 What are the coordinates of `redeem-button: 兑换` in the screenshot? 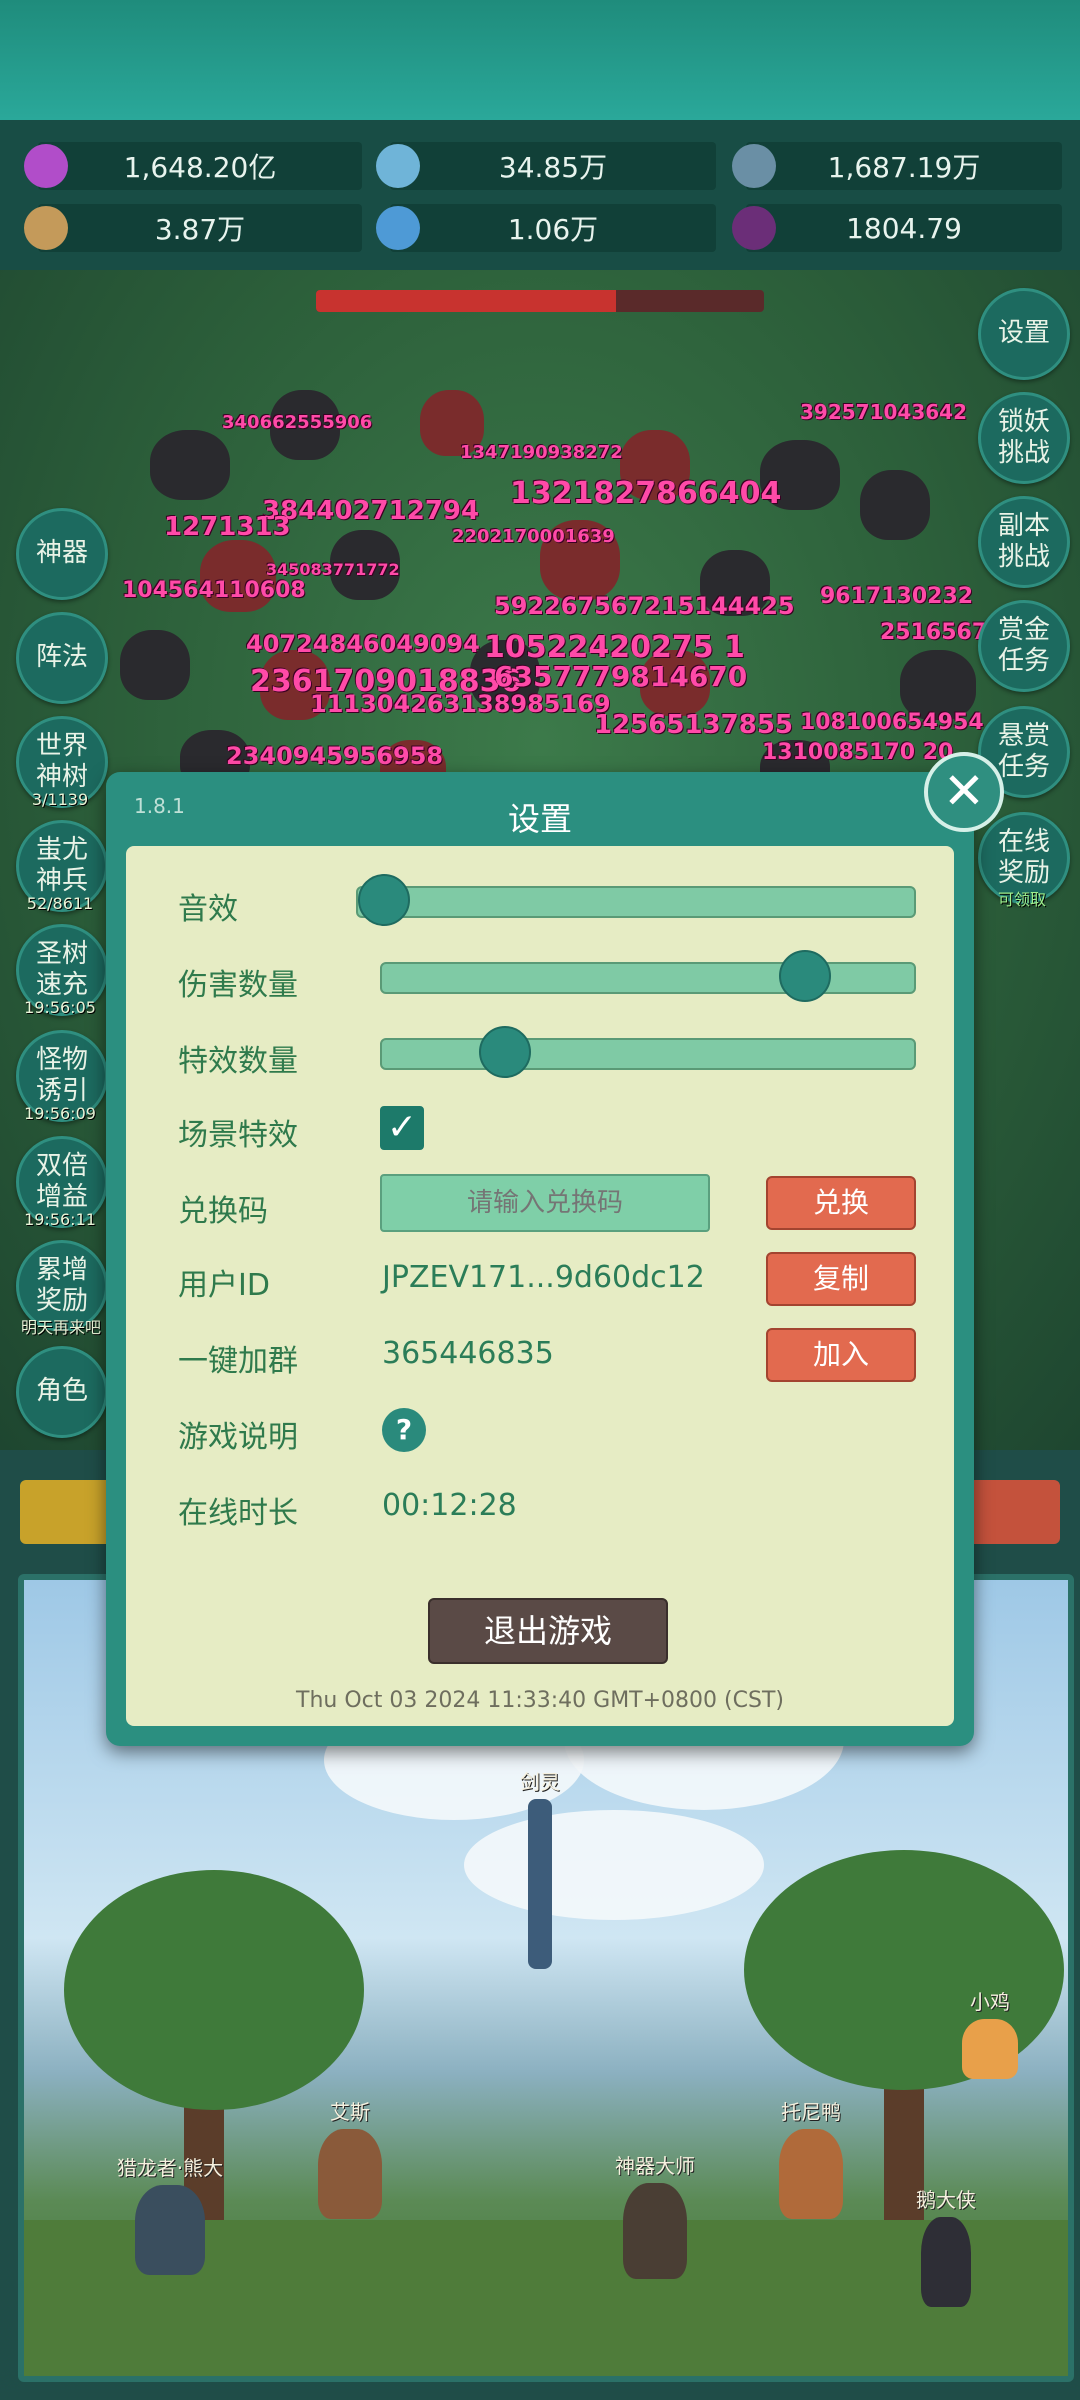 It's located at (841, 1203).